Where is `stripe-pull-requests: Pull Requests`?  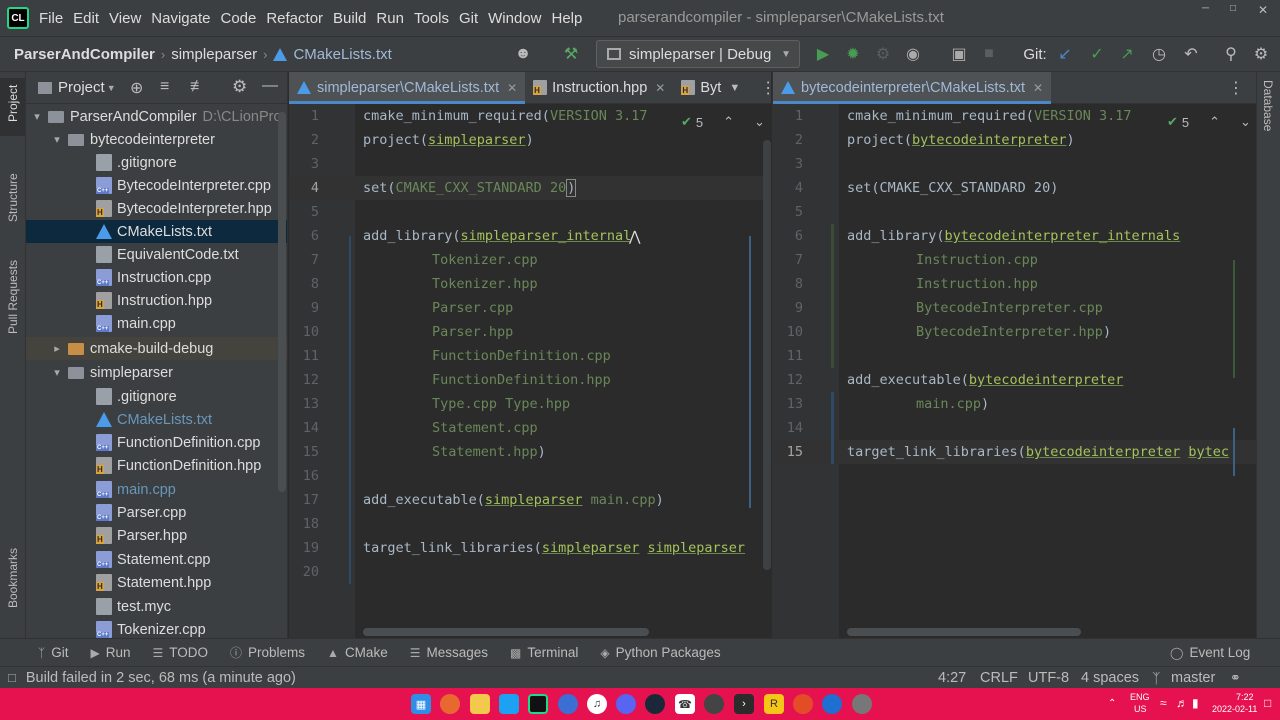
stripe-pull-requests: Pull Requests is located at coordinates (13, 297).